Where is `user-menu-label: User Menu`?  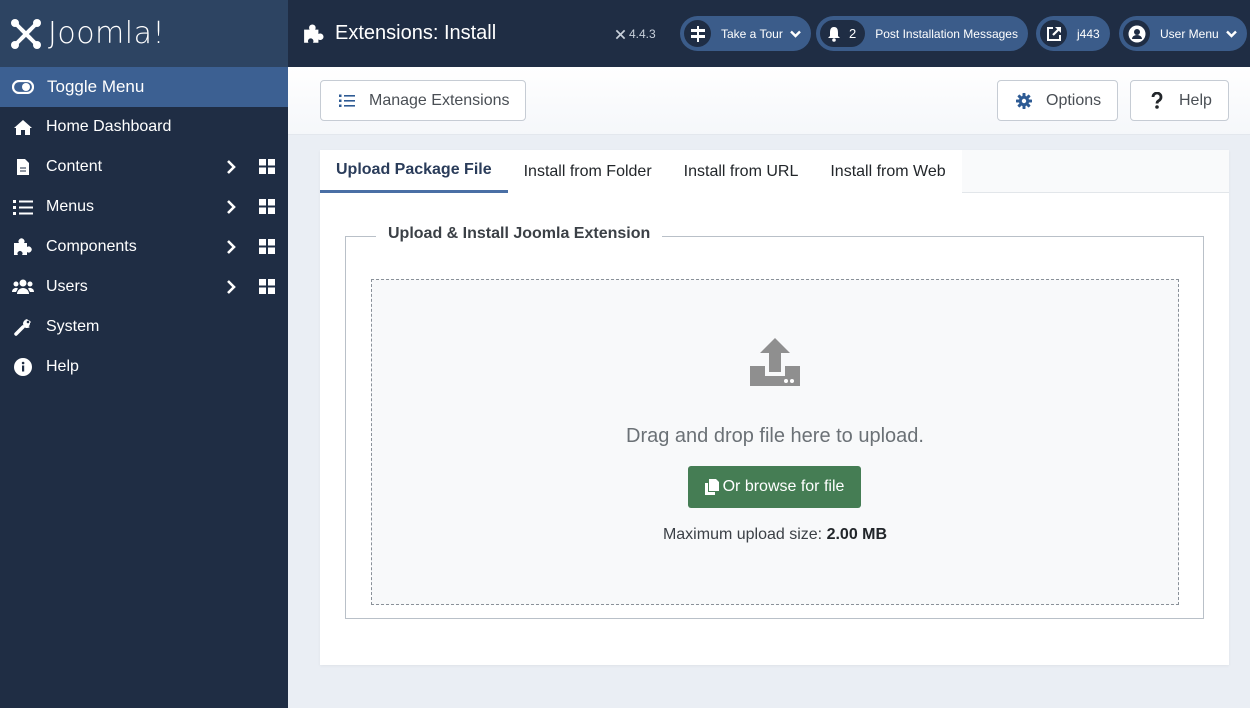 user-menu-label: User Menu is located at coordinates (1189, 33).